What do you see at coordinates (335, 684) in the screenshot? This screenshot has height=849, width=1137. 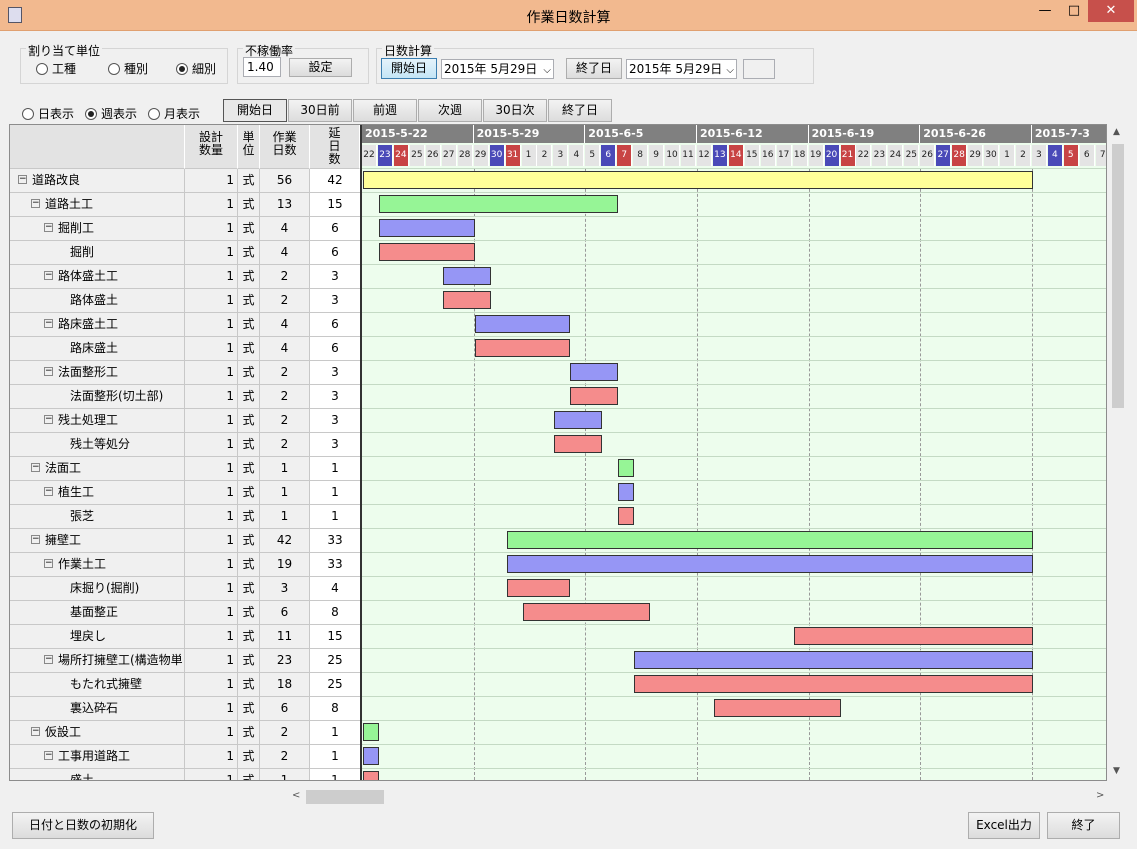 I see `ext-days-cell: 25` at bounding box center [335, 684].